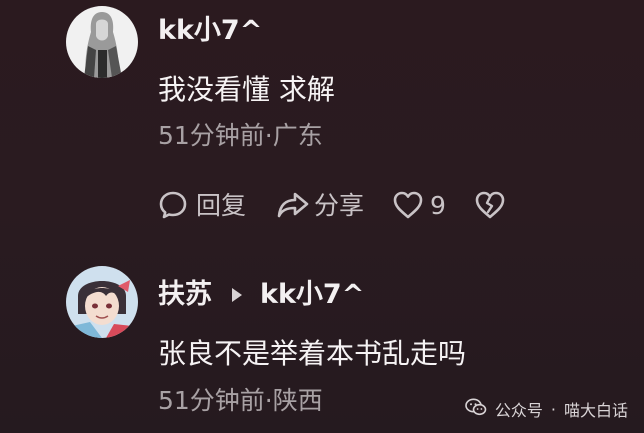  I want to click on watermark-account: 喵大白话, so click(595, 410).